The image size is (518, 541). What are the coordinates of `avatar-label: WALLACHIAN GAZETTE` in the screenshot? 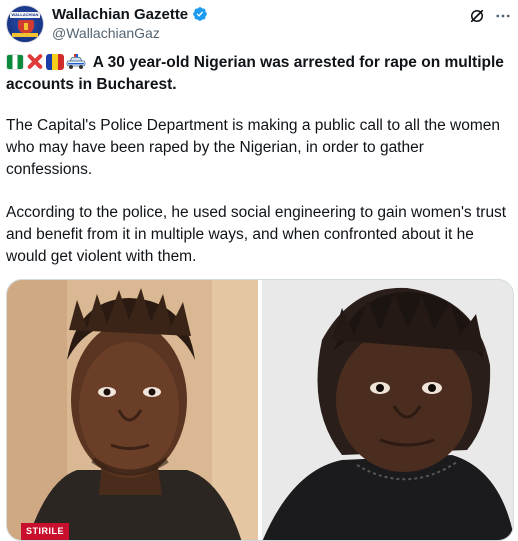 It's located at (25, 17).